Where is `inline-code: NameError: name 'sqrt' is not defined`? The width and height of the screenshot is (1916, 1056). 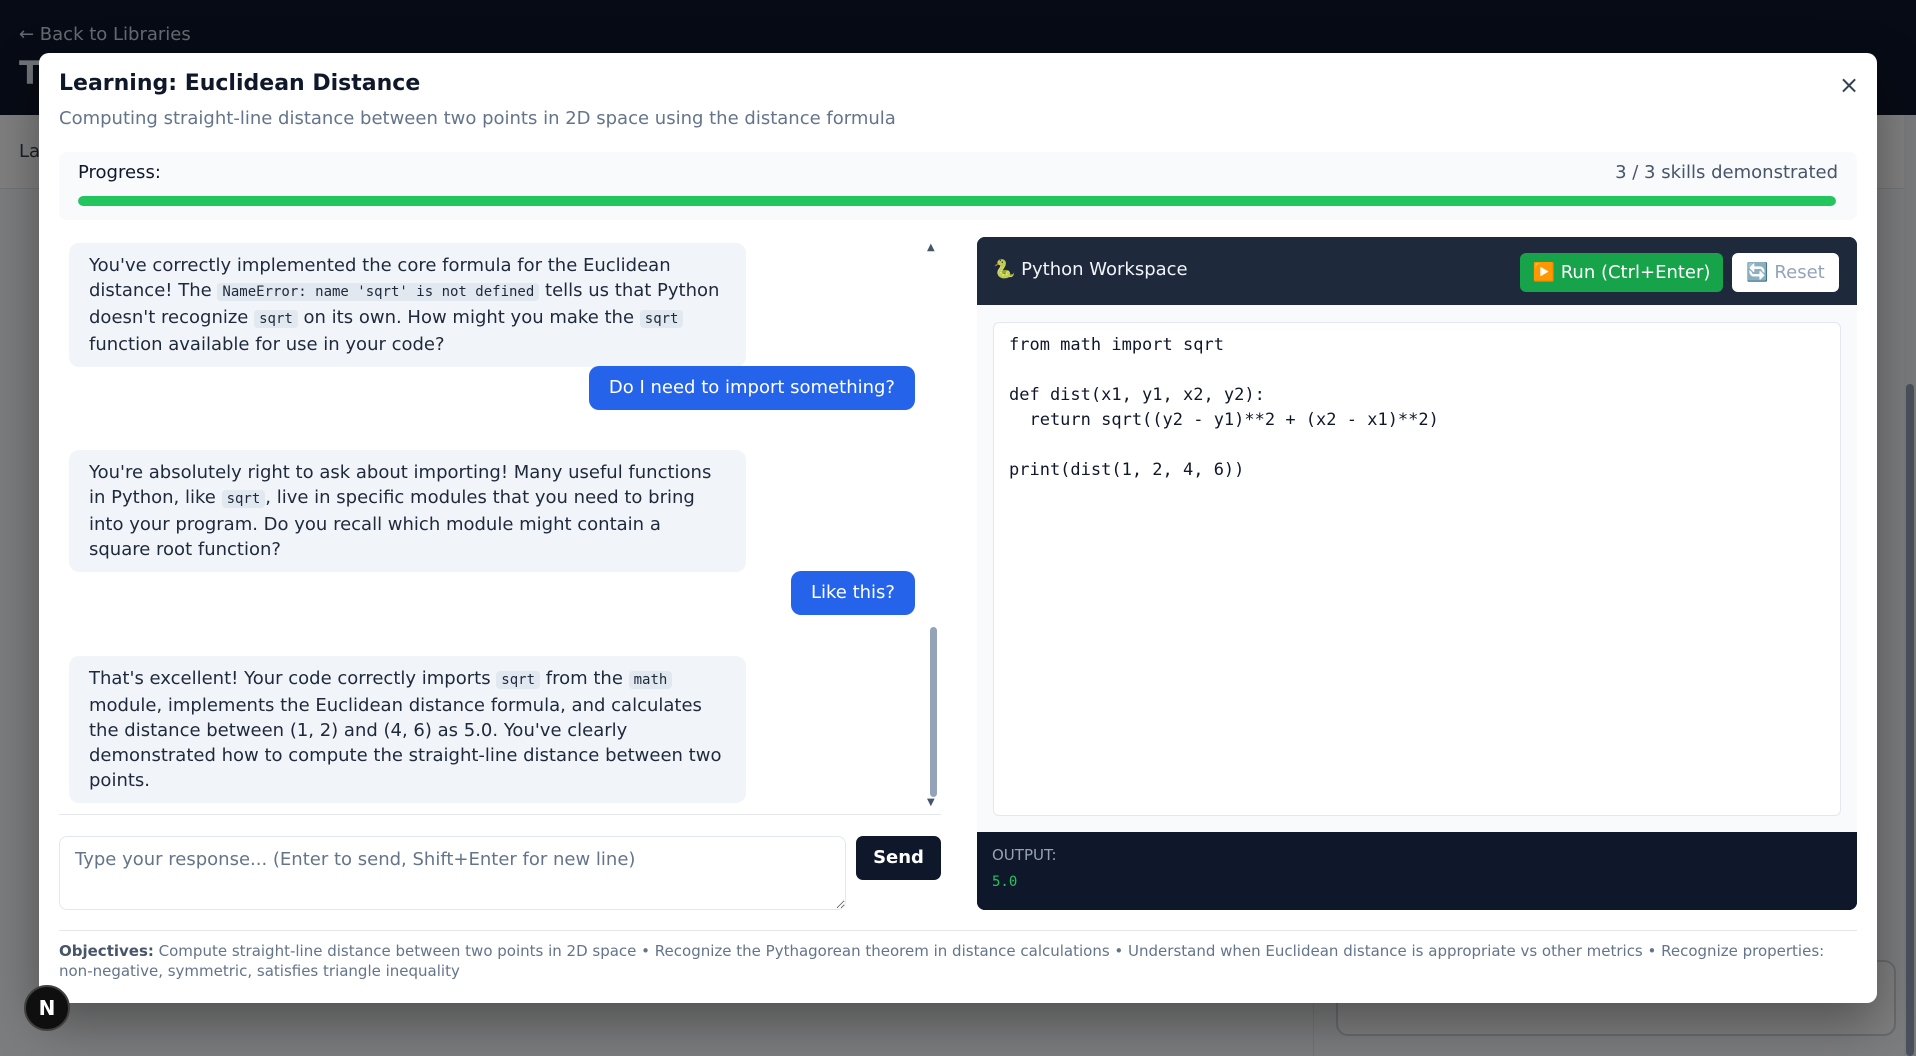 inline-code: NameError: name 'sqrt' is not defined is located at coordinates (378, 292).